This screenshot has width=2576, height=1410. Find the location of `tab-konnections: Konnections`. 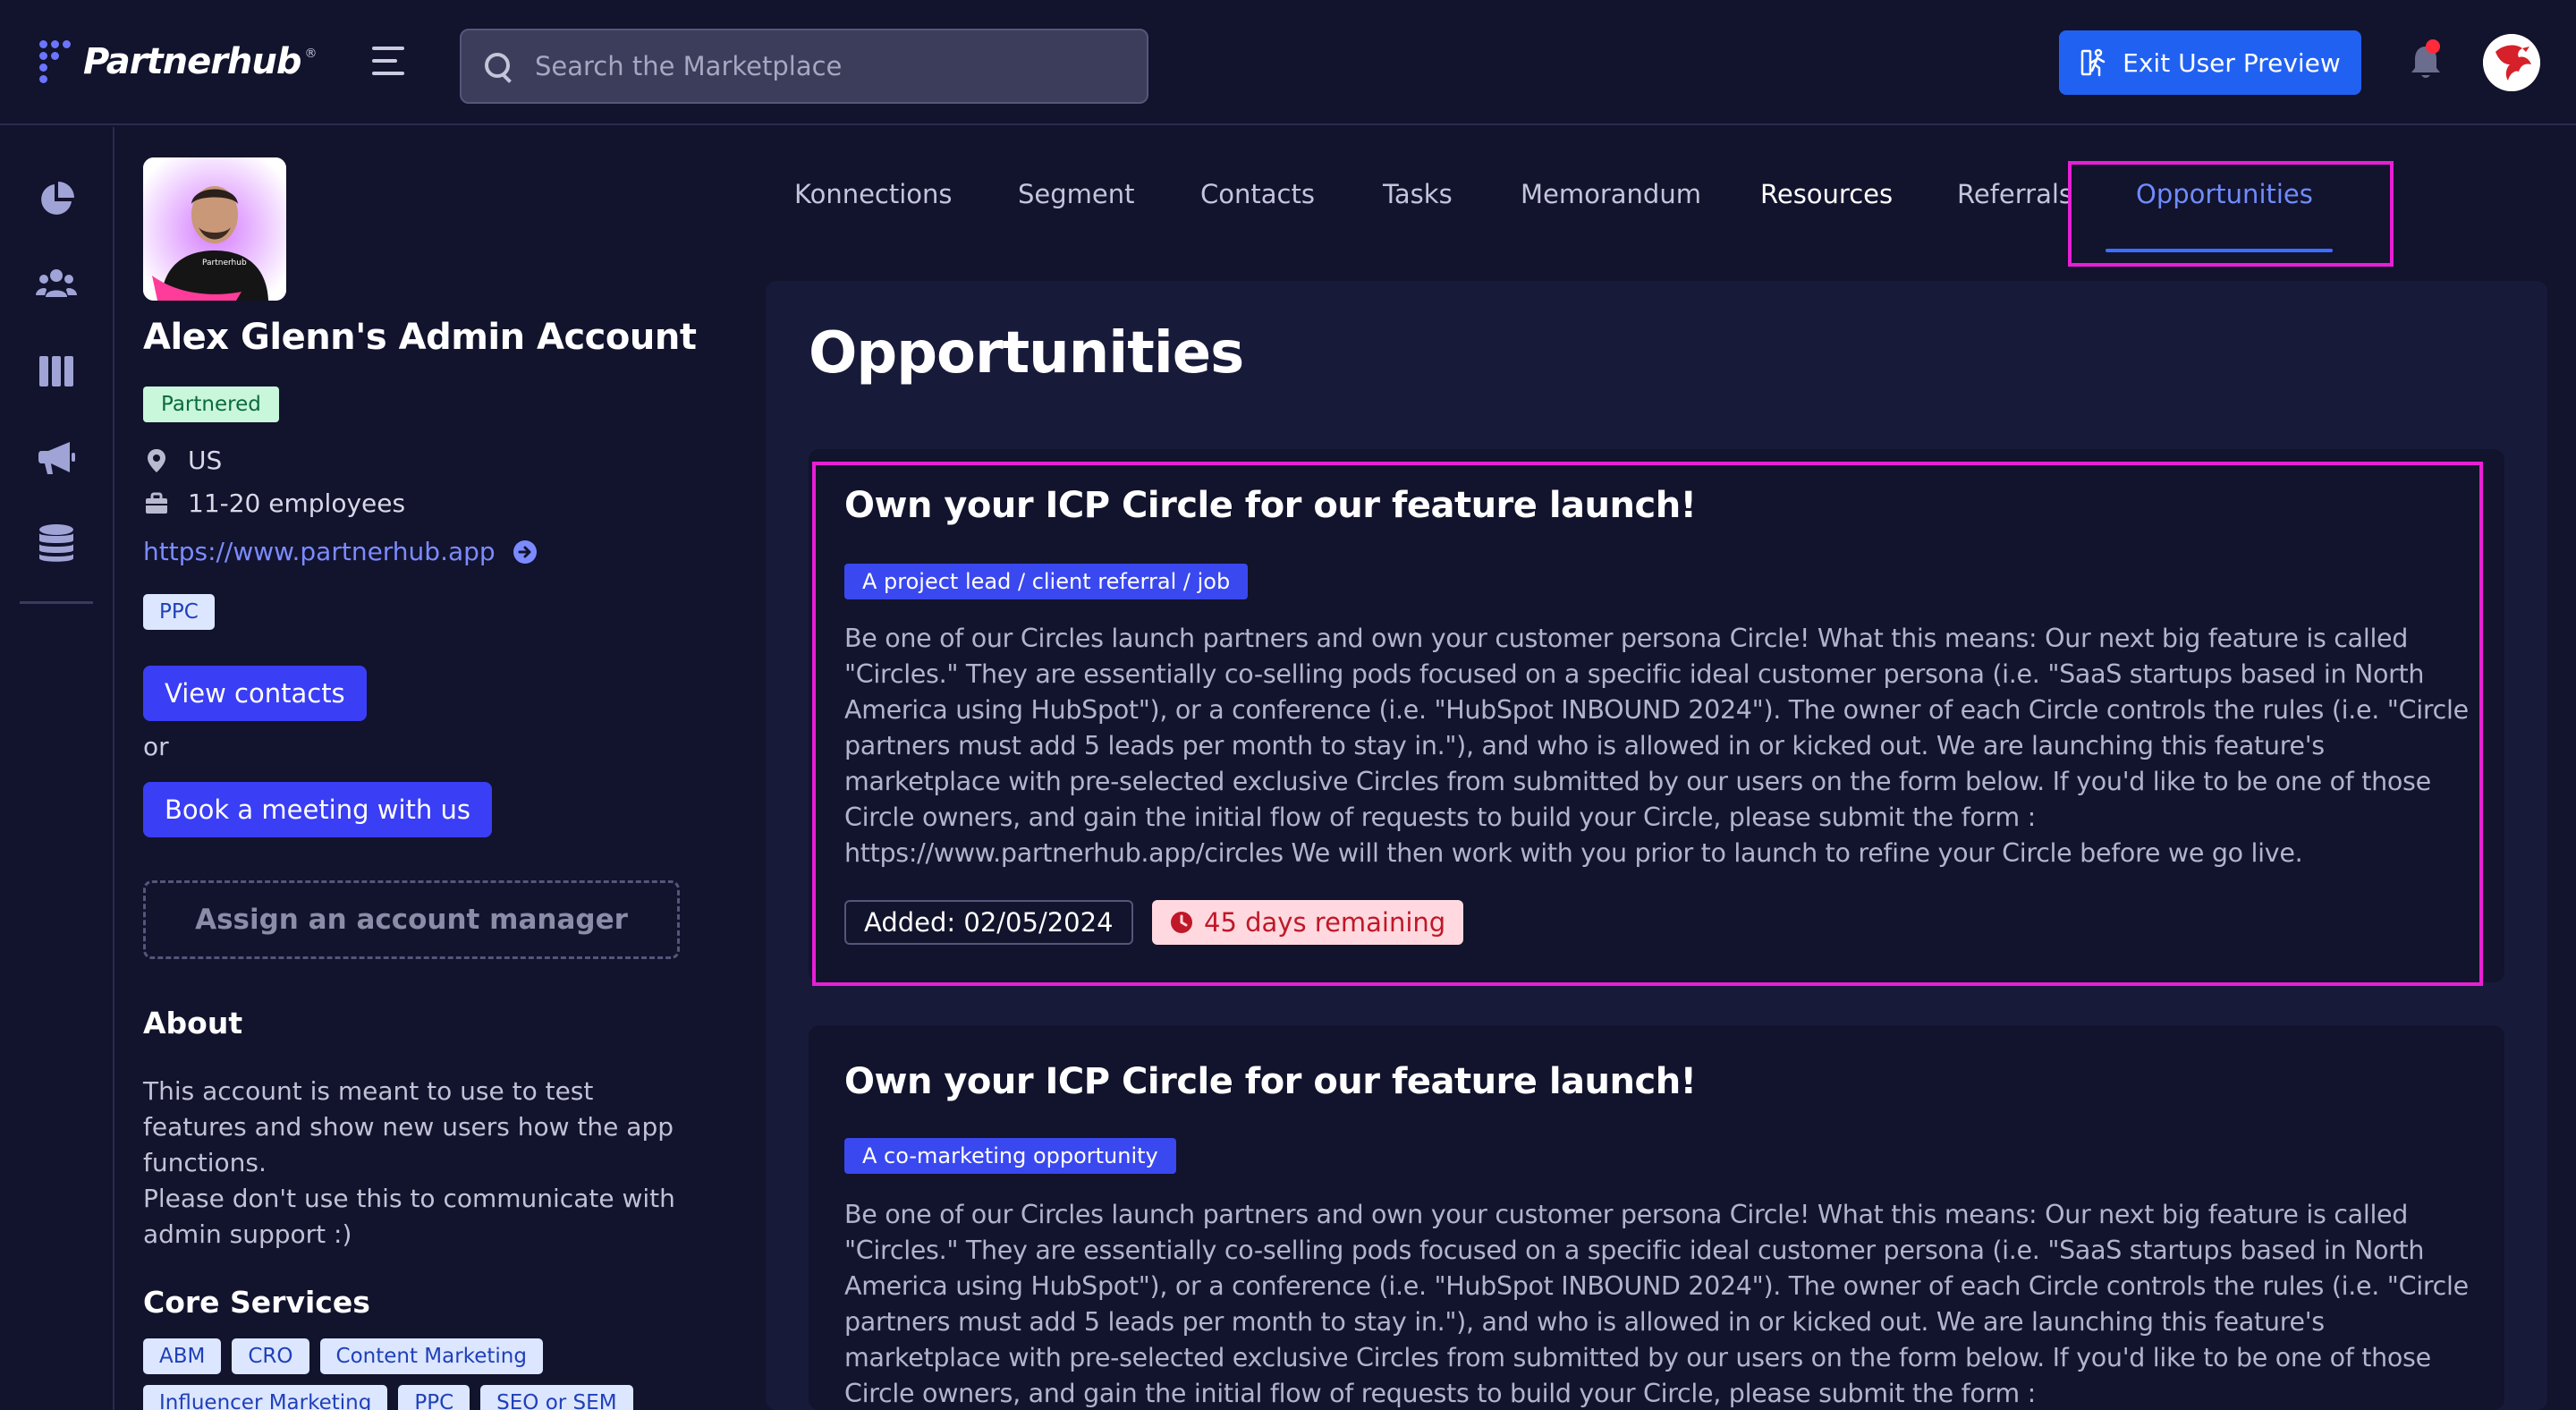

tab-konnections: Konnections is located at coordinates (873, 194).